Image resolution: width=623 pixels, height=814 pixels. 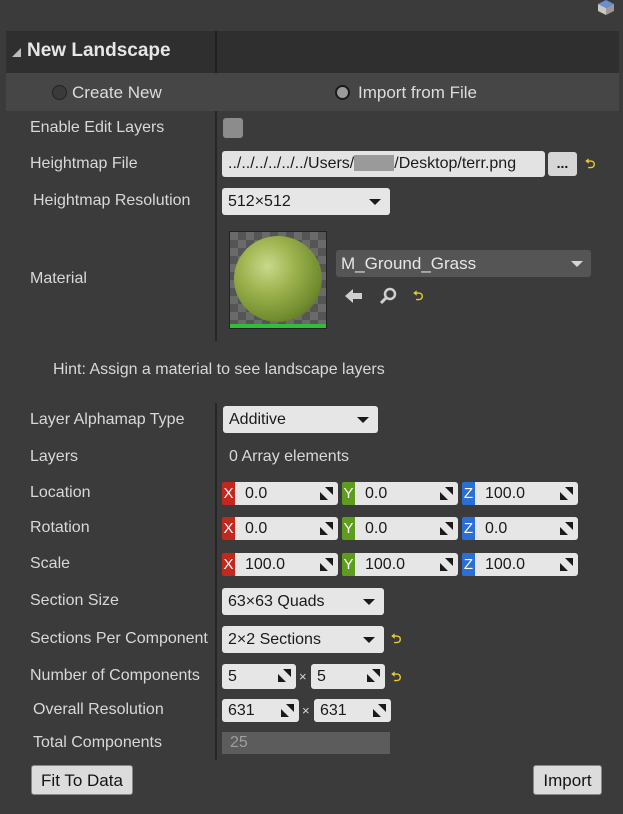 What do you see at coordinates (97, 742) in the screenshot?
I see `total-components-label: Total Components` at bounding box center [97, 742].